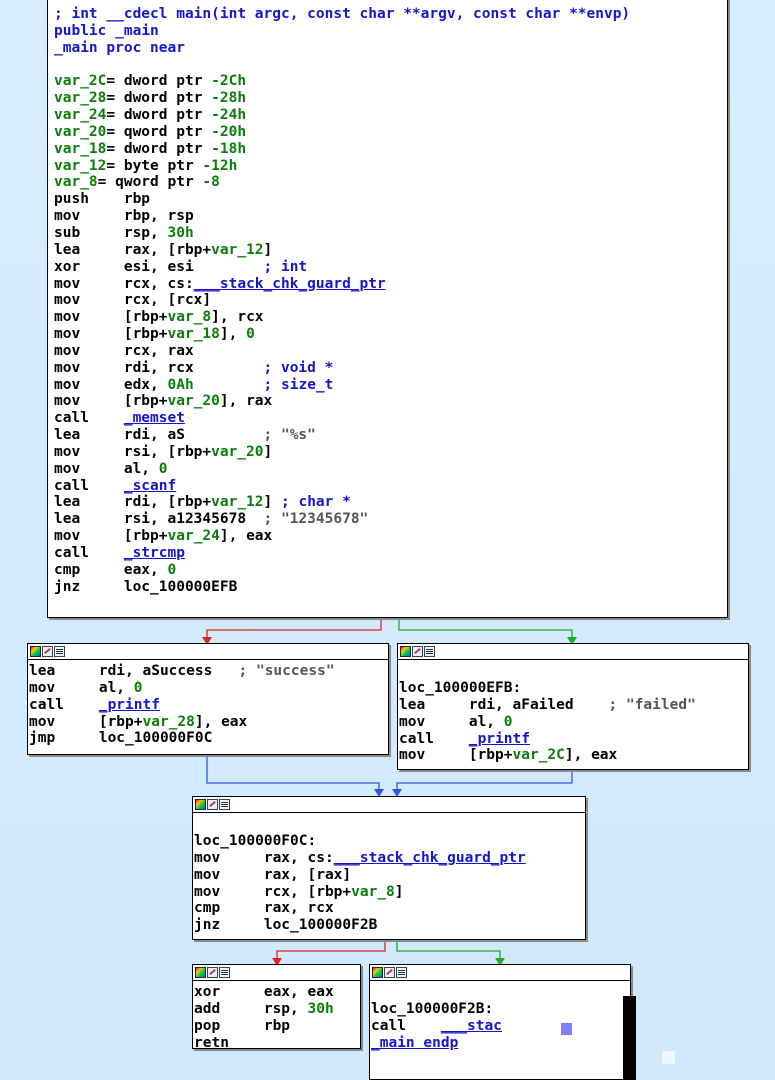 This screenshot has width=775, height=1080. I want to click on instruction-line: lea rax, [rbp+var_12], so click(163, 250).